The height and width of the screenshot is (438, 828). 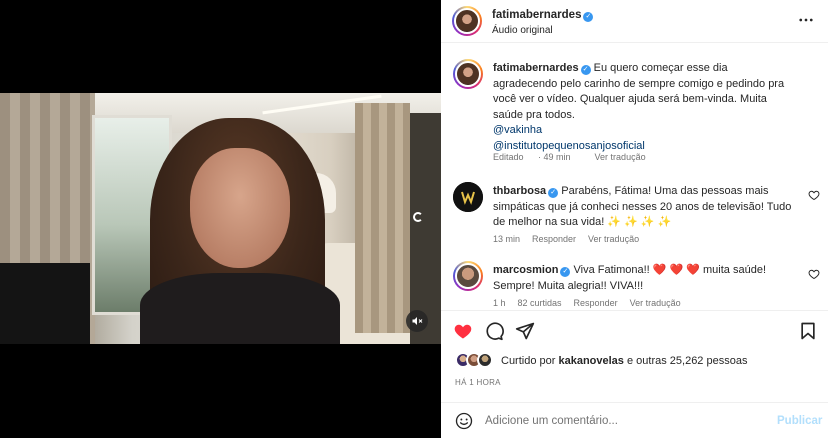 What do you see at coordinates (45, 303) in the screenshot?
I see `video-scene-piano` at bounding box center [45, 303].